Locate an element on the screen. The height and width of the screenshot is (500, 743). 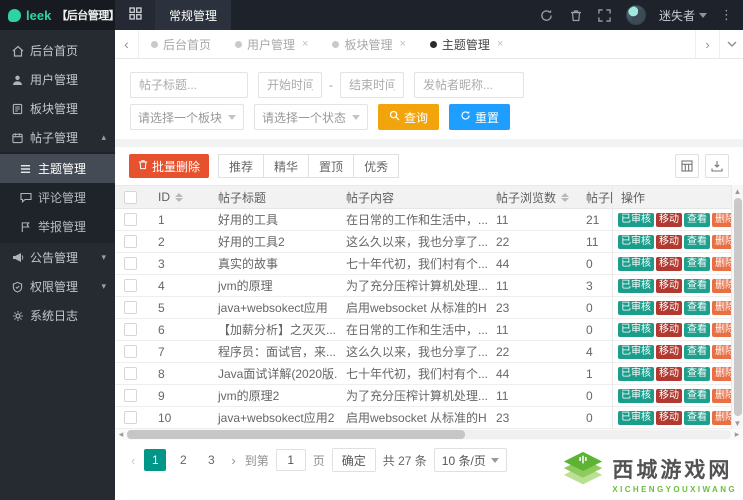
sidebar-item-topics: 主题管理 is located at coordinates (57, 168).